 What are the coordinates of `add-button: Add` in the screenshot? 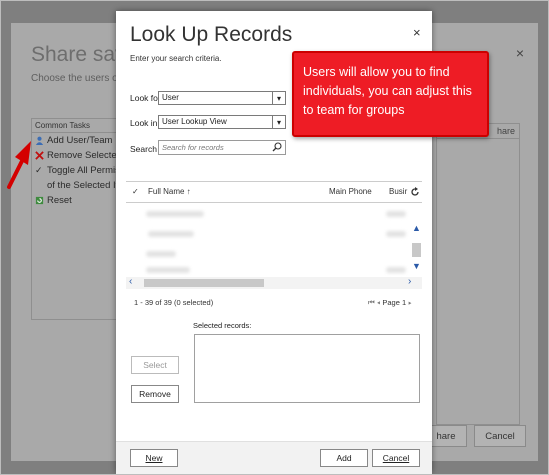 It's located at (344, 458).